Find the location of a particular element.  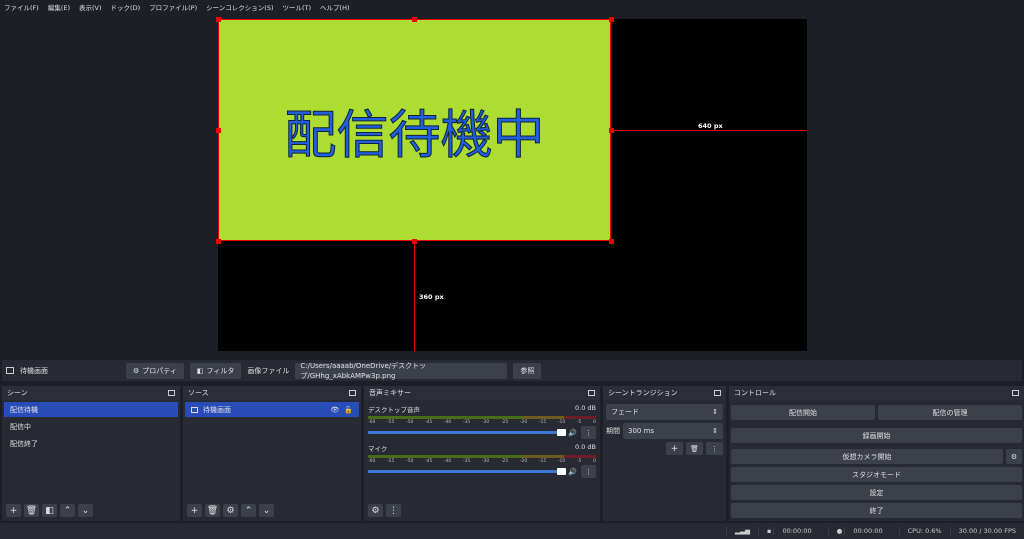

spin-icon: ⇕ is located at coordinates (715, 431).